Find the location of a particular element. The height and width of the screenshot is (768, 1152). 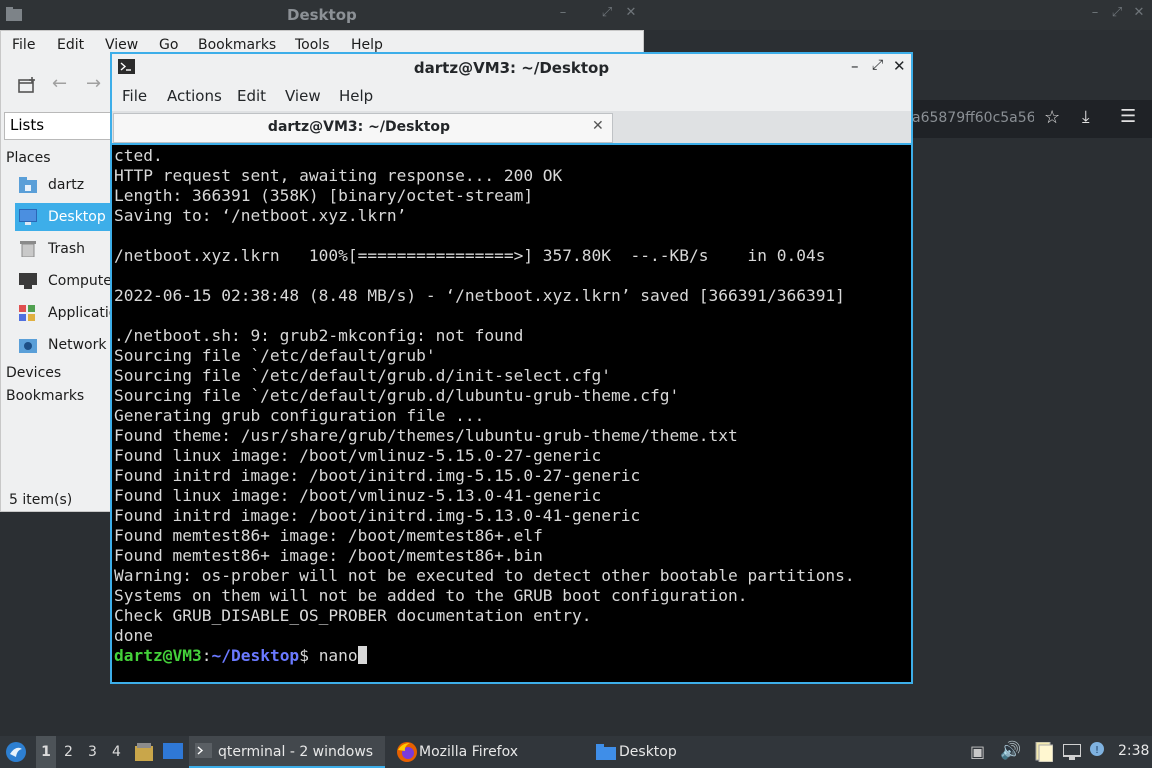

places-item-label: Network is located at coordinates (77, 345).